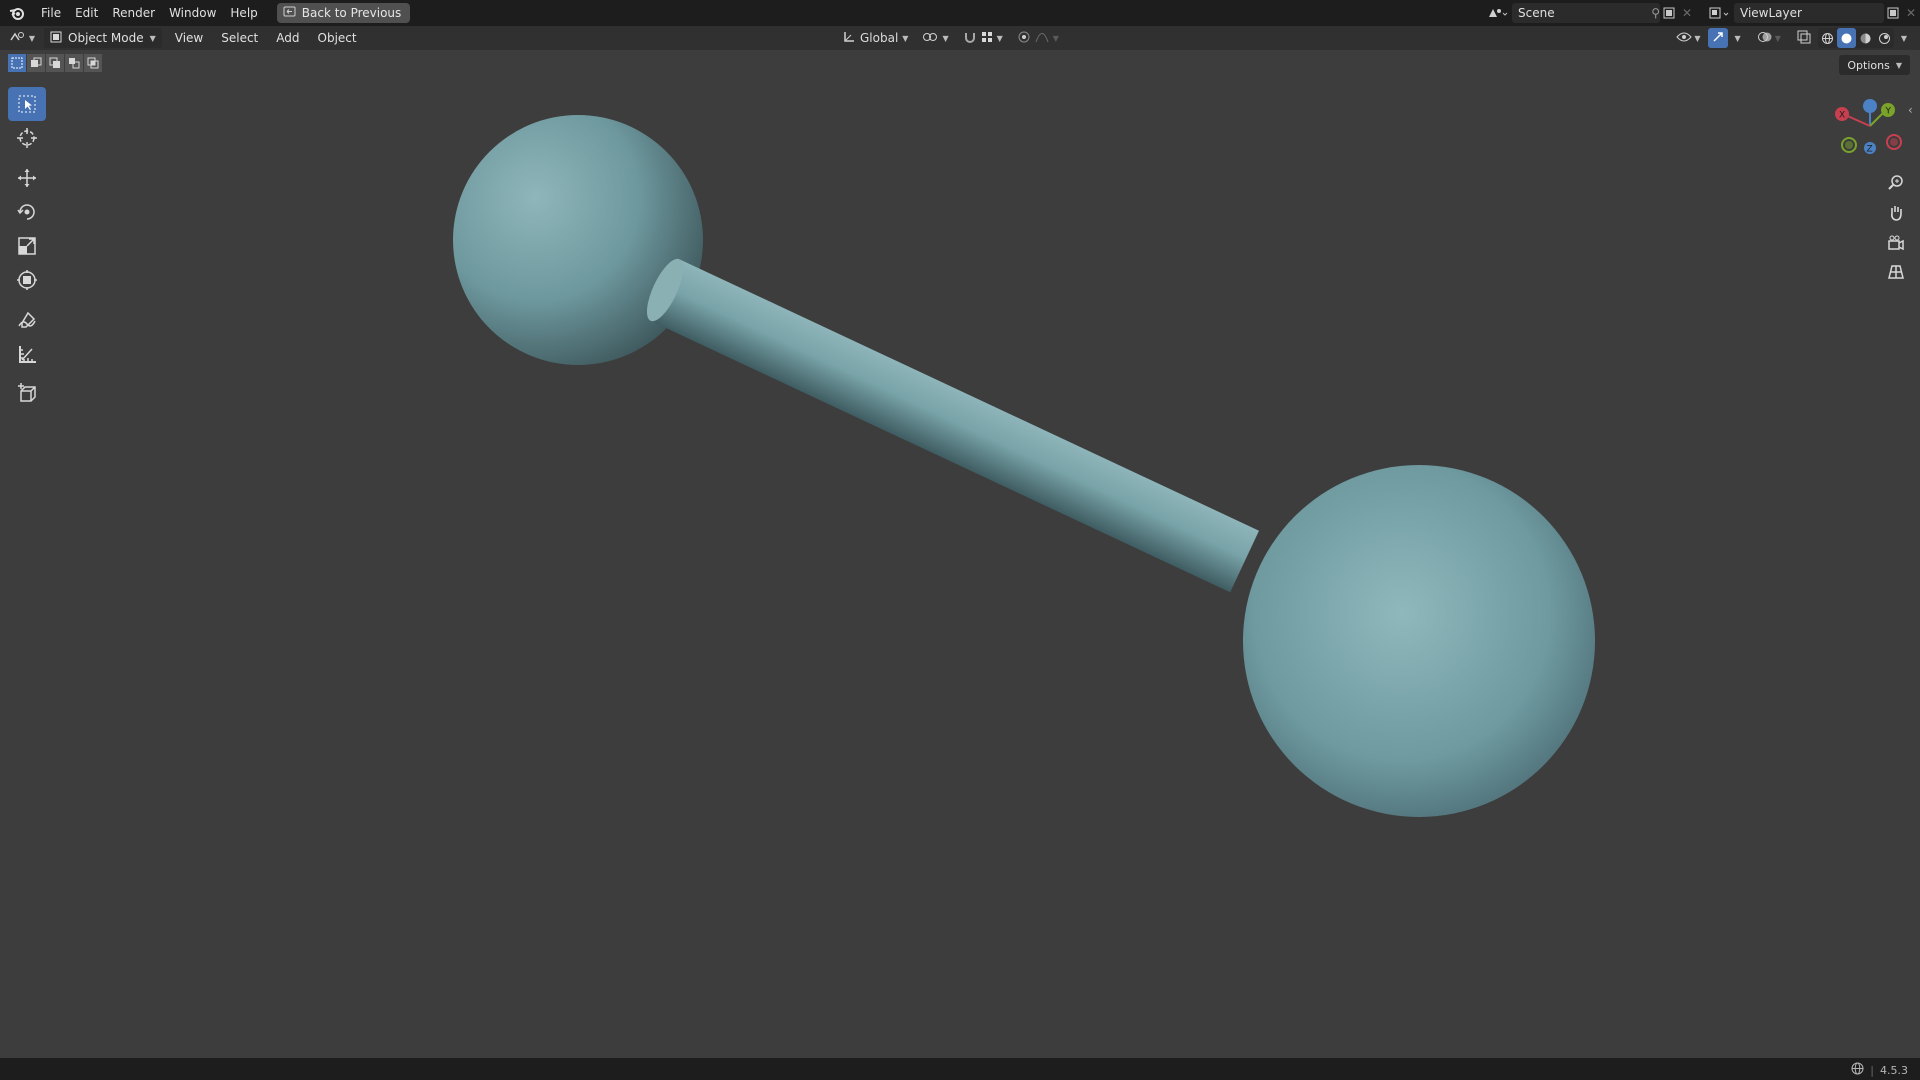 The height and width of the screenshot is (1080, 1920). I want to click on gizmo-toggle, so click(1717, 38).